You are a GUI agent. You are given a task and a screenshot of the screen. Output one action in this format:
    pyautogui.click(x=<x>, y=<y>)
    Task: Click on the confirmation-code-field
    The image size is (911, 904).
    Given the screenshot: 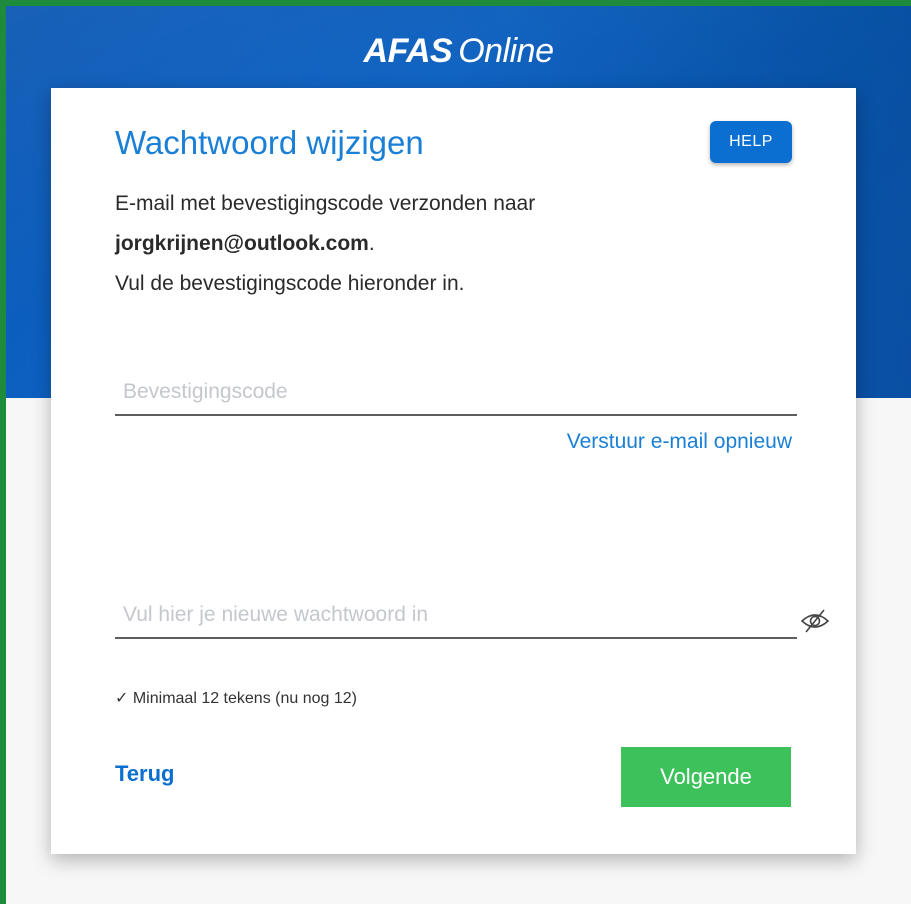 What is the action you would take?
    pyautogui.click(x=456, y=393)
    